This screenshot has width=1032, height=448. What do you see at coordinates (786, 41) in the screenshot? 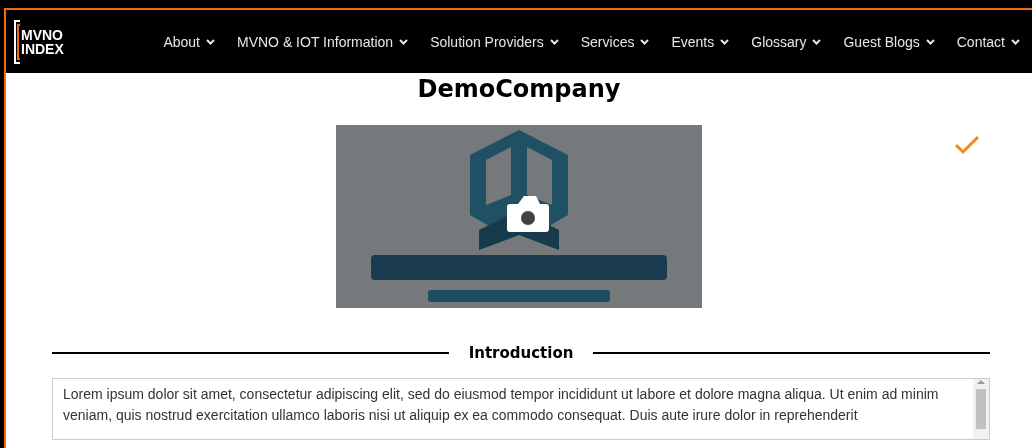
I see `nav-menu-item: Glossary` at bounding box center [786, 41].